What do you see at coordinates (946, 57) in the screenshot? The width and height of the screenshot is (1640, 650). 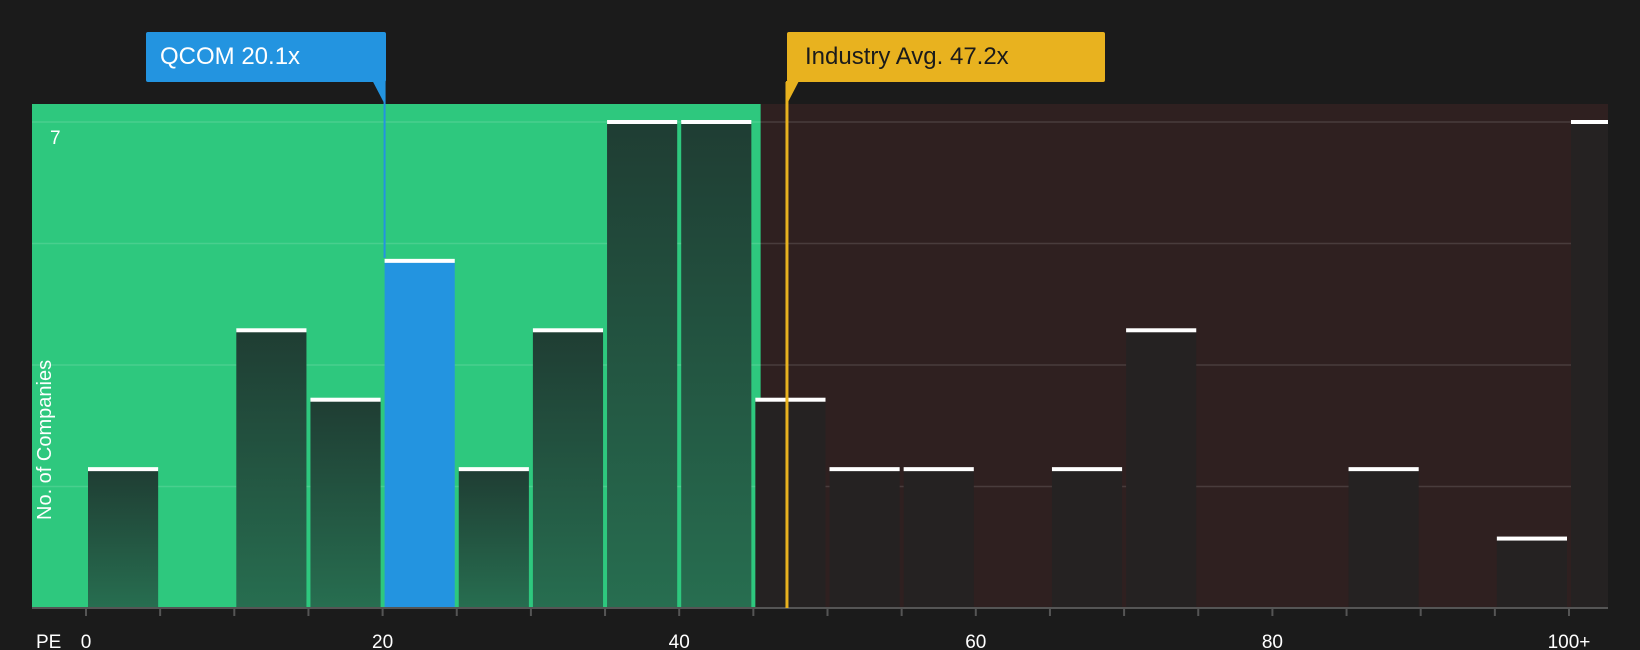 I see `industry-average-callout: Industry Avg. 47.2x` at bounding box center [946, 57].